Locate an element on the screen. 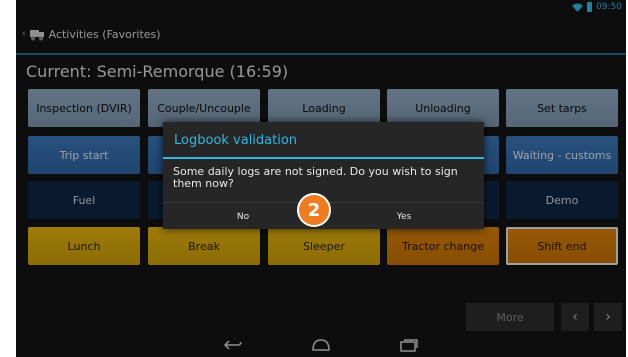 The width and height of the screenshot is (628, 357). yes-button: Yes is located at coordinates (403, 216).